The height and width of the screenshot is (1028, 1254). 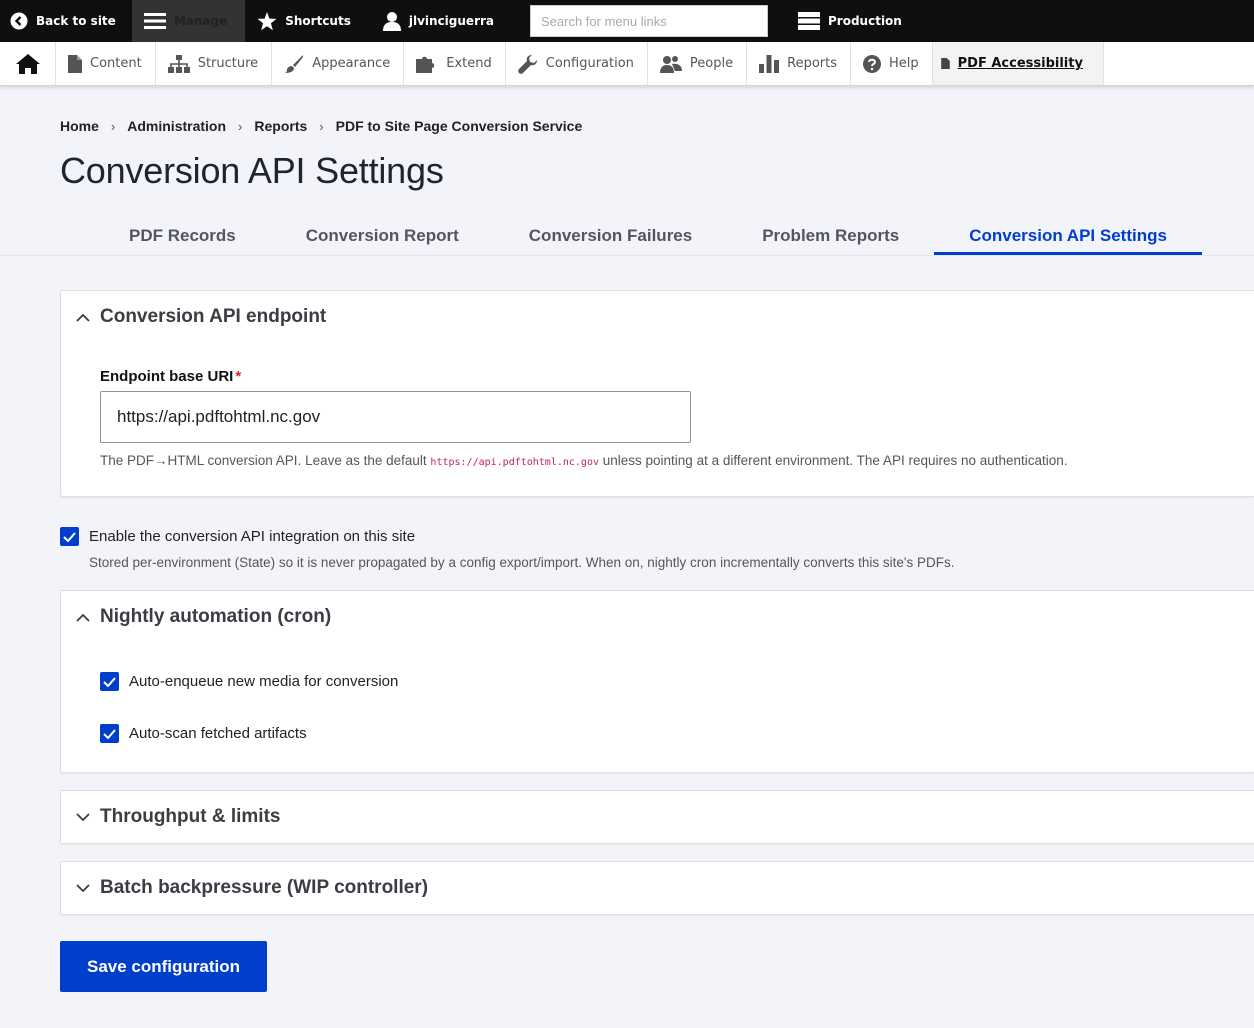 I want to click on save-configuration-button: Save configuration, so click(x=163, y=966).